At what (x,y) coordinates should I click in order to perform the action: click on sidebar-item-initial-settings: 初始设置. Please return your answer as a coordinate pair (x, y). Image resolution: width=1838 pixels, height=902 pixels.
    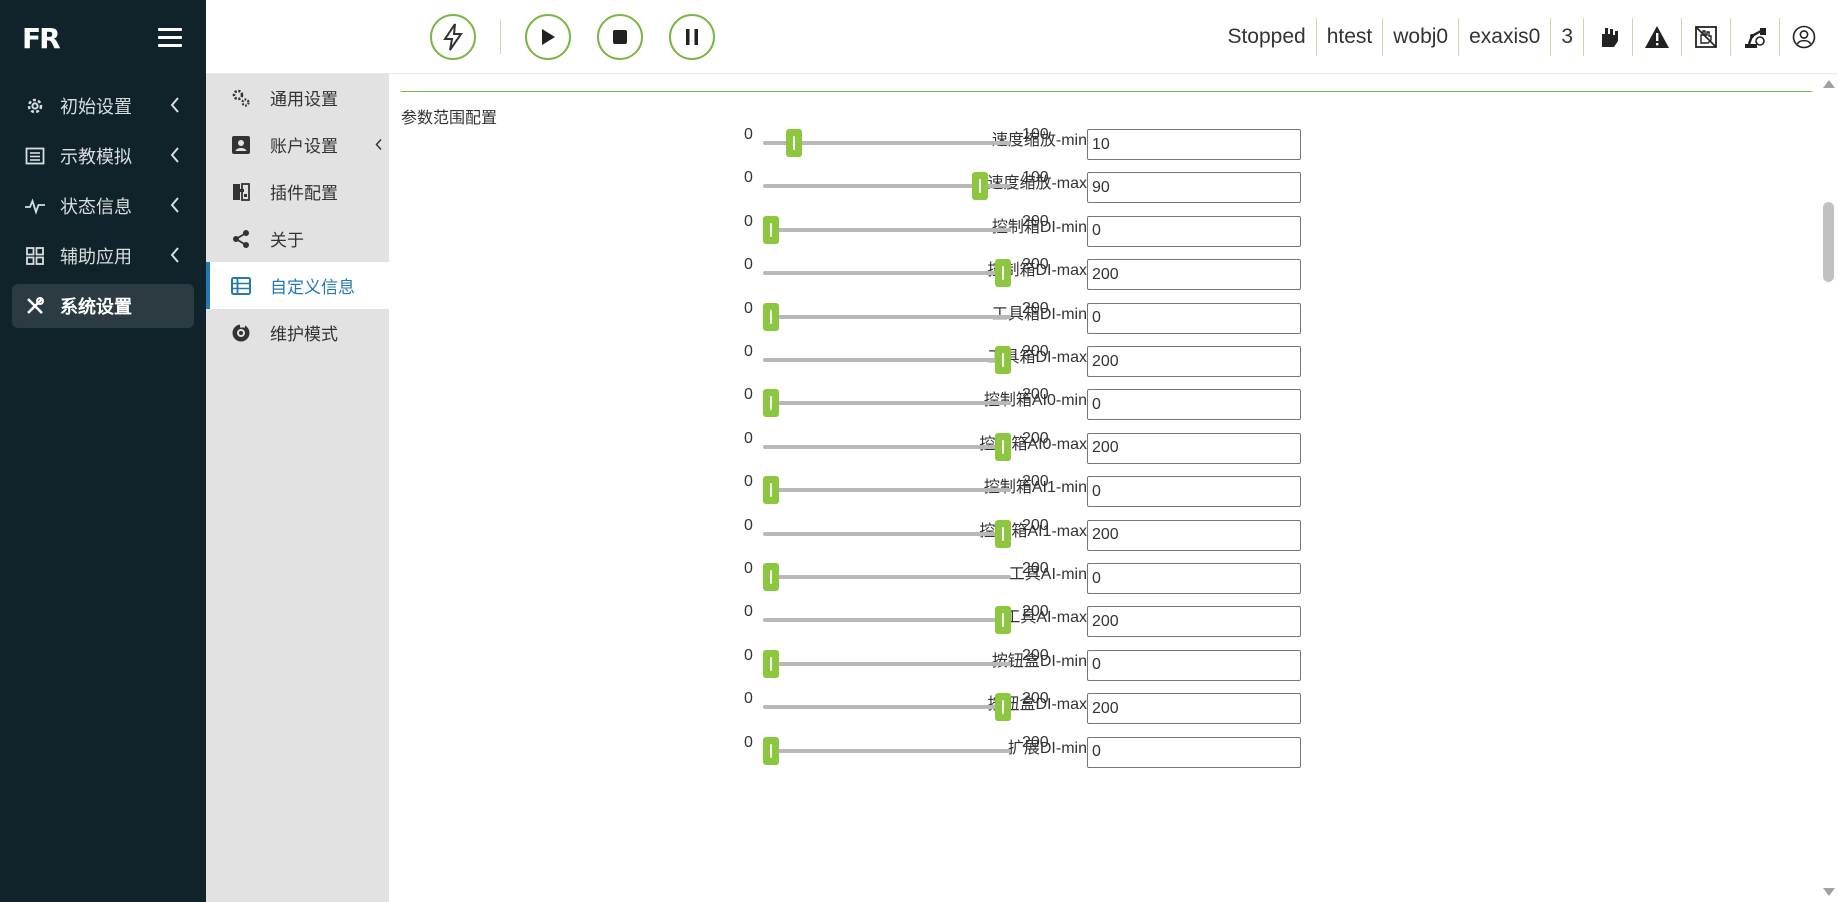
    Looking at the image, I should click on (103, 106).